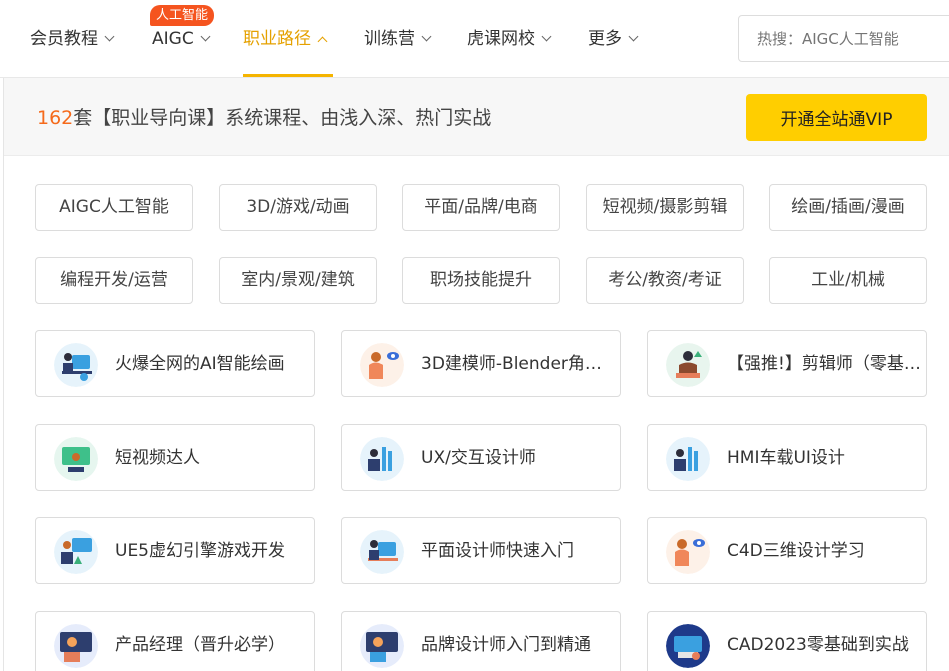 Image resolution: width=949 pixels, height=671 pixels. What do you see at coordinates (481, 280) in the screenshot?
I see `category-tag: 职场技能提升` at bounding box center [481, 280].